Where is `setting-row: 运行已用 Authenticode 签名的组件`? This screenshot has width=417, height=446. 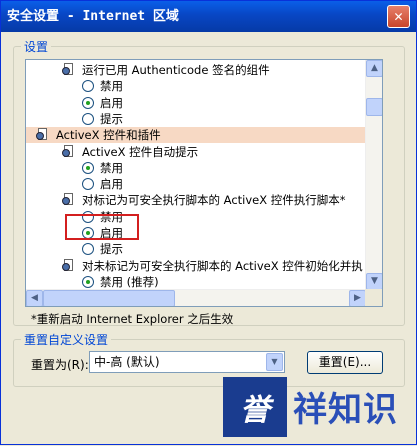
setting-row: 运行已用 Authenticode 签名的组件 is located at coordinates (166, 70).